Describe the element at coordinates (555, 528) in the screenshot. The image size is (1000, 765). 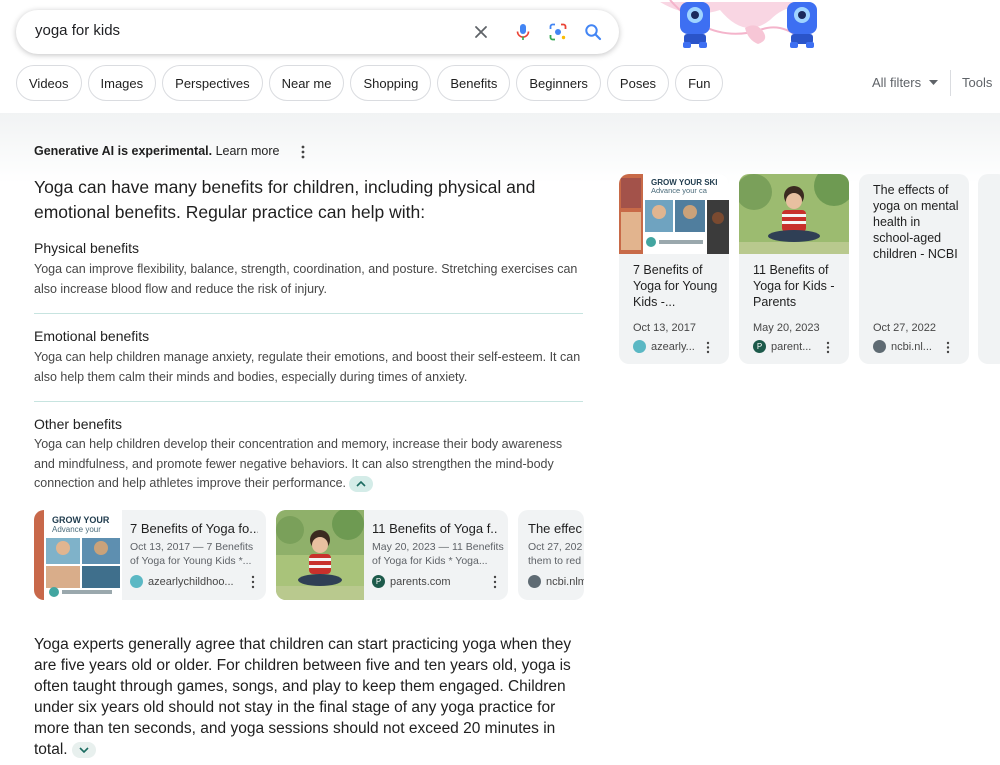
I see `source-title: The effec` at that location.